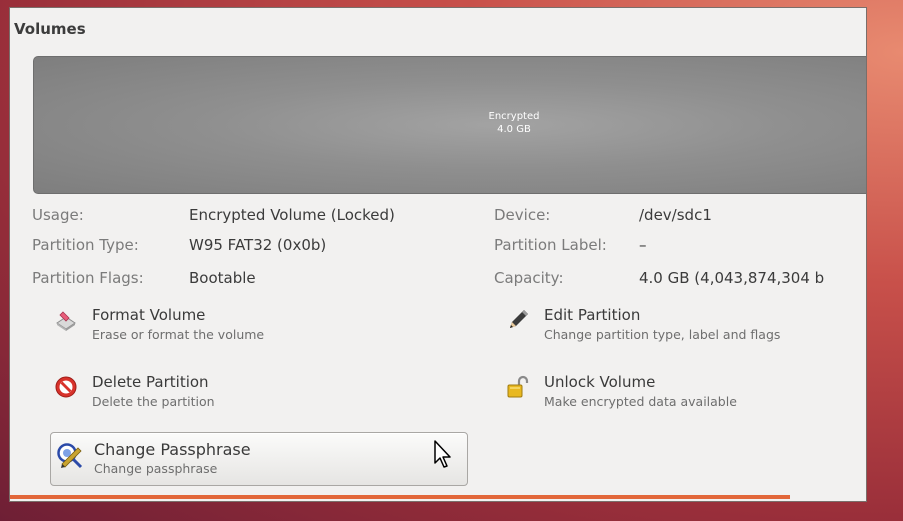 The width and height of the screenshot is (903, 521). I want to click on volume-label: Encrypted 4.0 GB, so click(514, 123).